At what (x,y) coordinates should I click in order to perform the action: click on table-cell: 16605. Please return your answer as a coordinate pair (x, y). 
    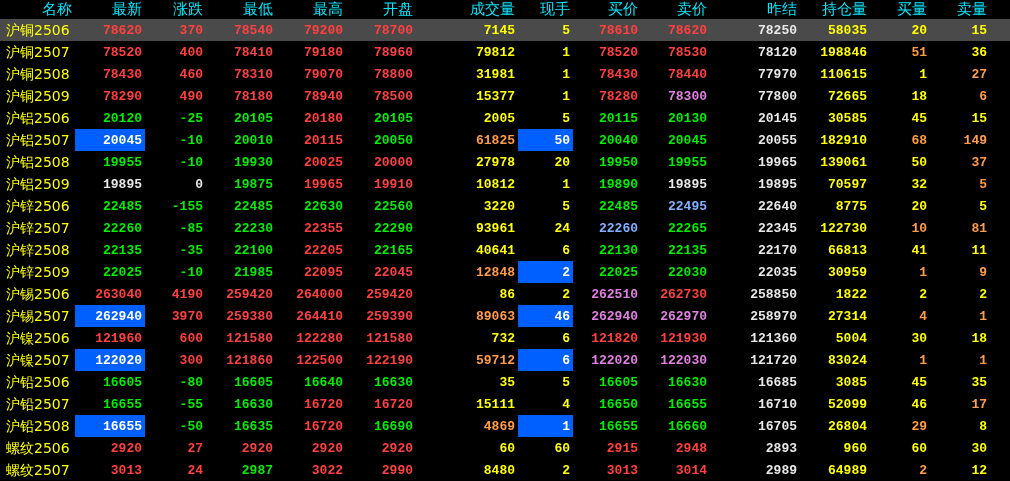
    Looking at the image, I should click on (122, 382).